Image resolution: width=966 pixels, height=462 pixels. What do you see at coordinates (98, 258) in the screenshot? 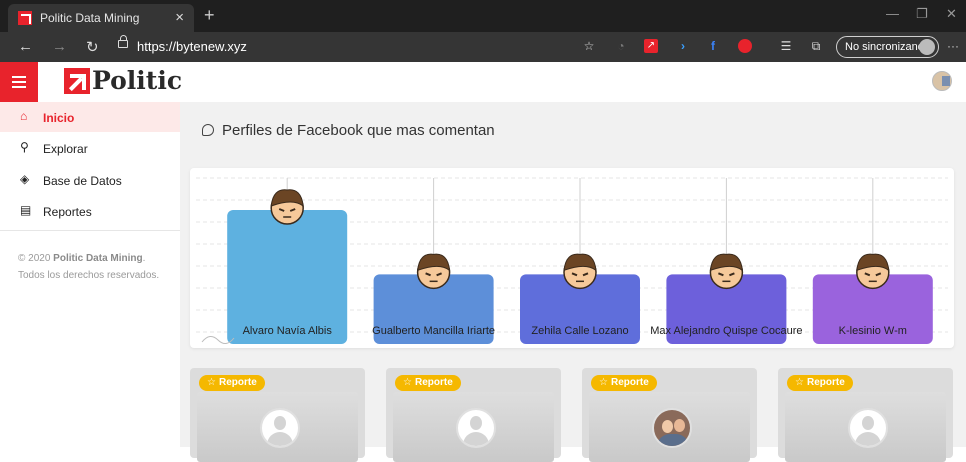
I see `copyright-brand: Politic Data Mining` at bounding box center [98, 258].